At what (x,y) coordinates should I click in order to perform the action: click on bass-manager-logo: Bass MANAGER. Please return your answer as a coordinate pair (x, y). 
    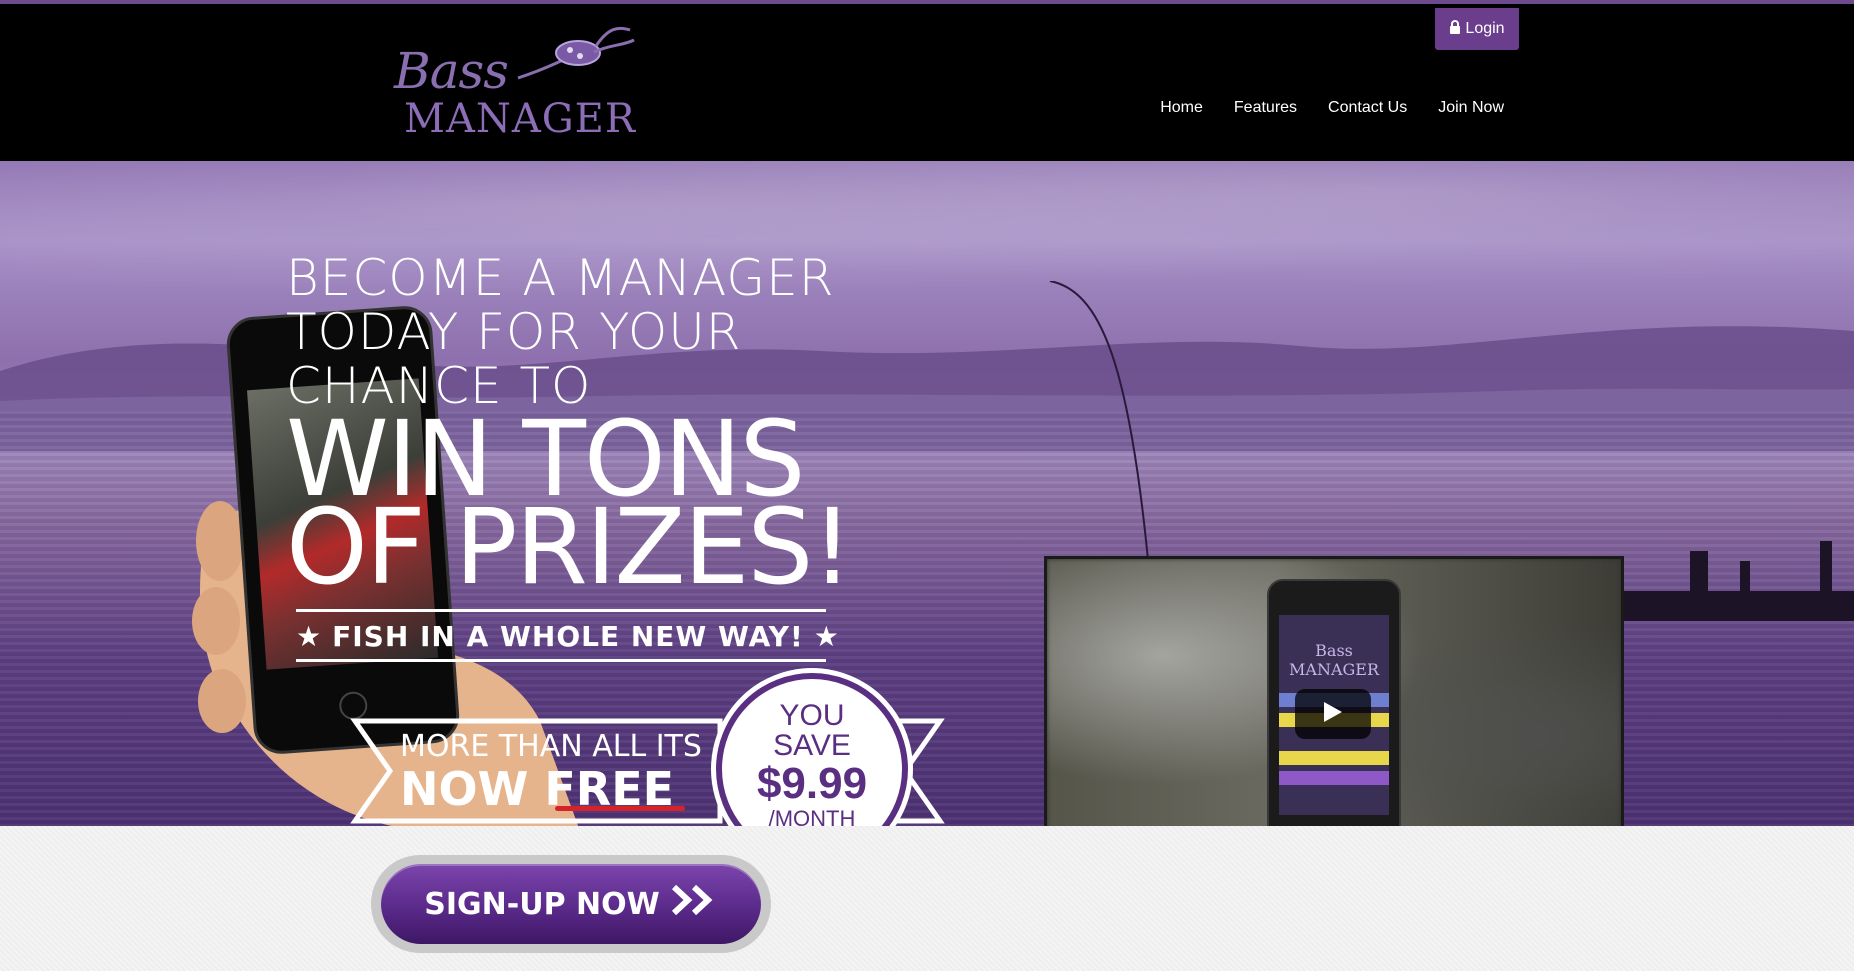
    Looking at the image, I should click on (515, 79).